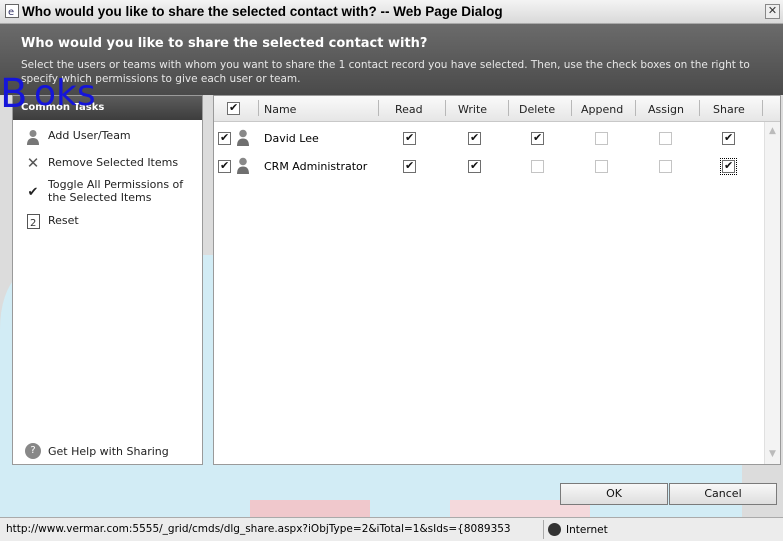  Describe the element at coordinates (33, 163) in the screenshot. I see `x-icon: ✕` at that location.